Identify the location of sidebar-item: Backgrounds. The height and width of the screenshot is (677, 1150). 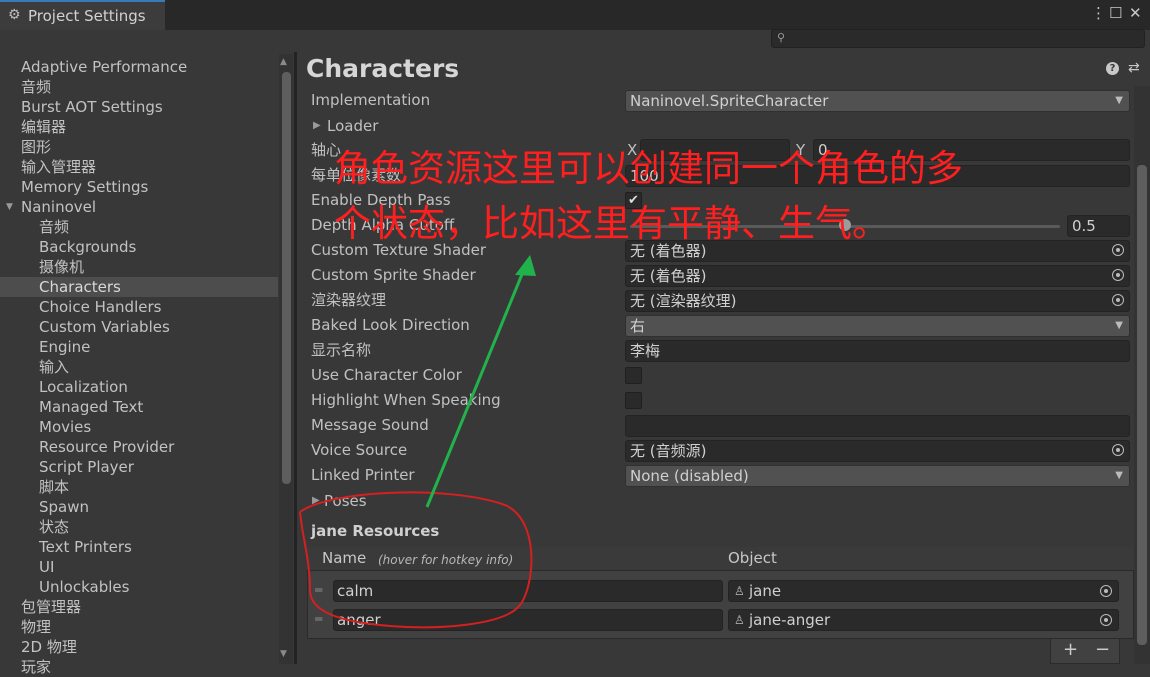
(139, 247).